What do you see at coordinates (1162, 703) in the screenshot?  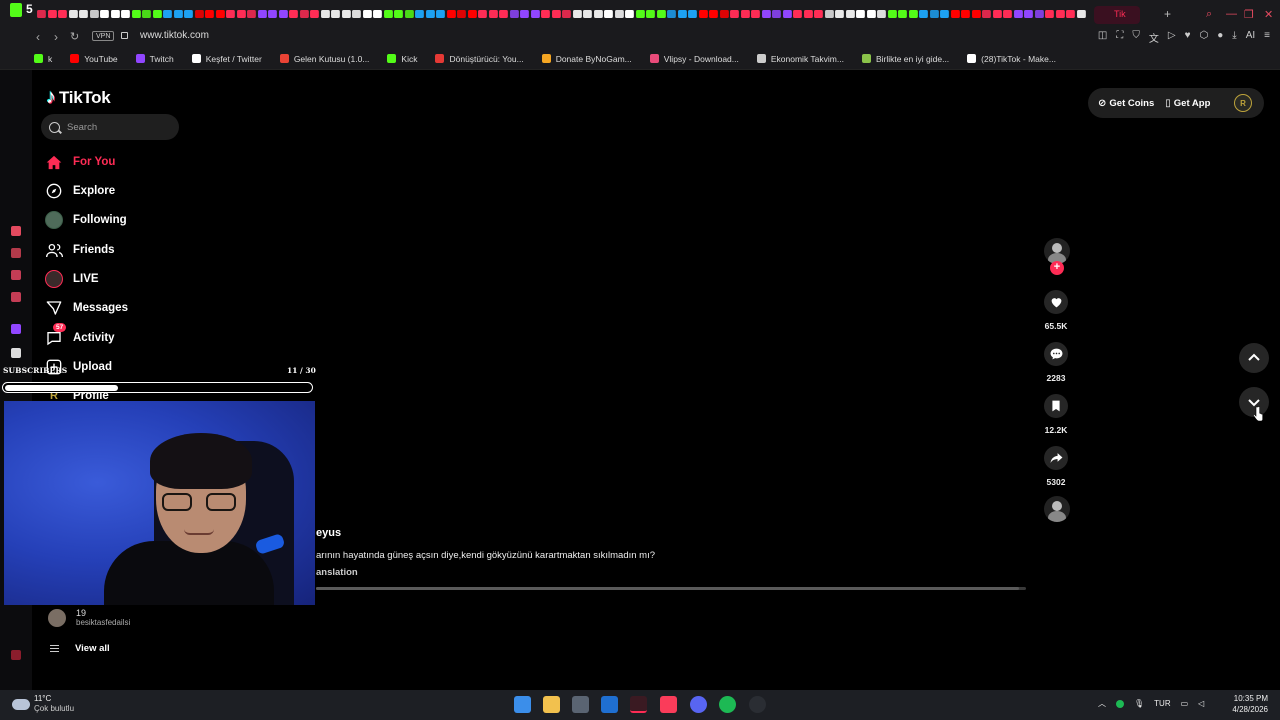 I see `language-indicator: TUR` at bounding box center [1162, 703].